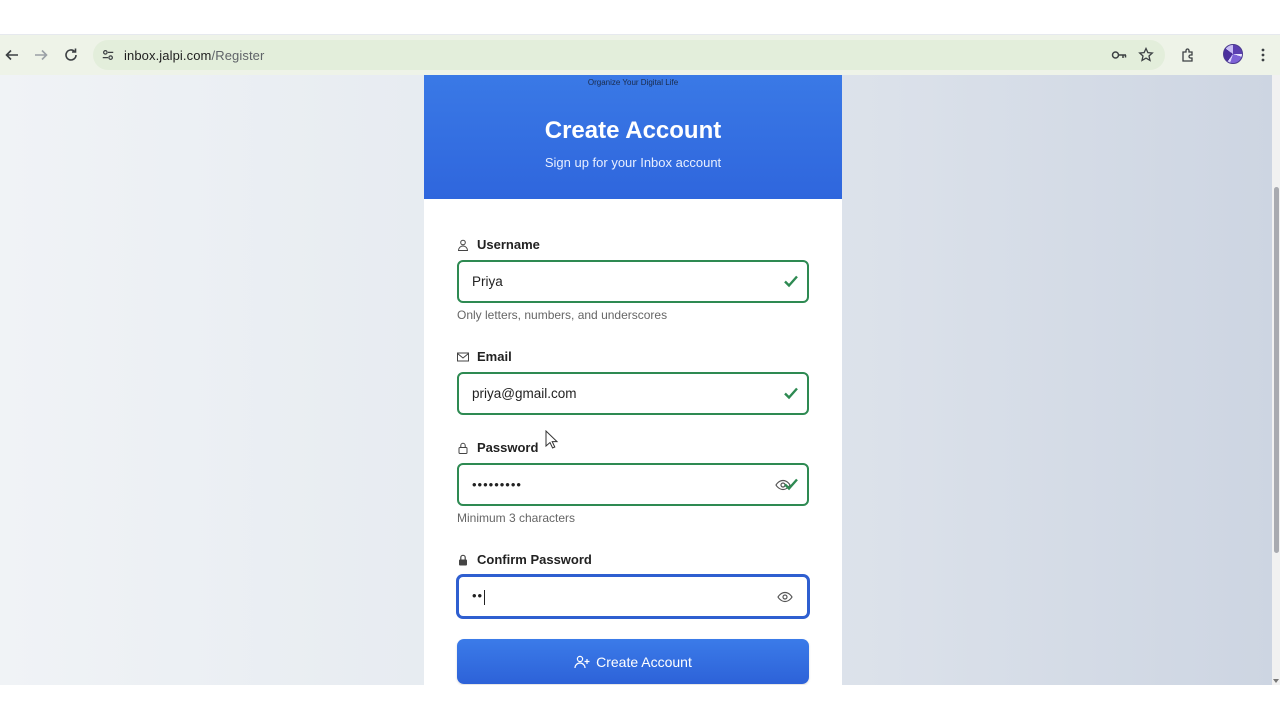 The width and height of the screenshot is (1280, 720). I want to click on site-settings-icon, so click(108, 55).